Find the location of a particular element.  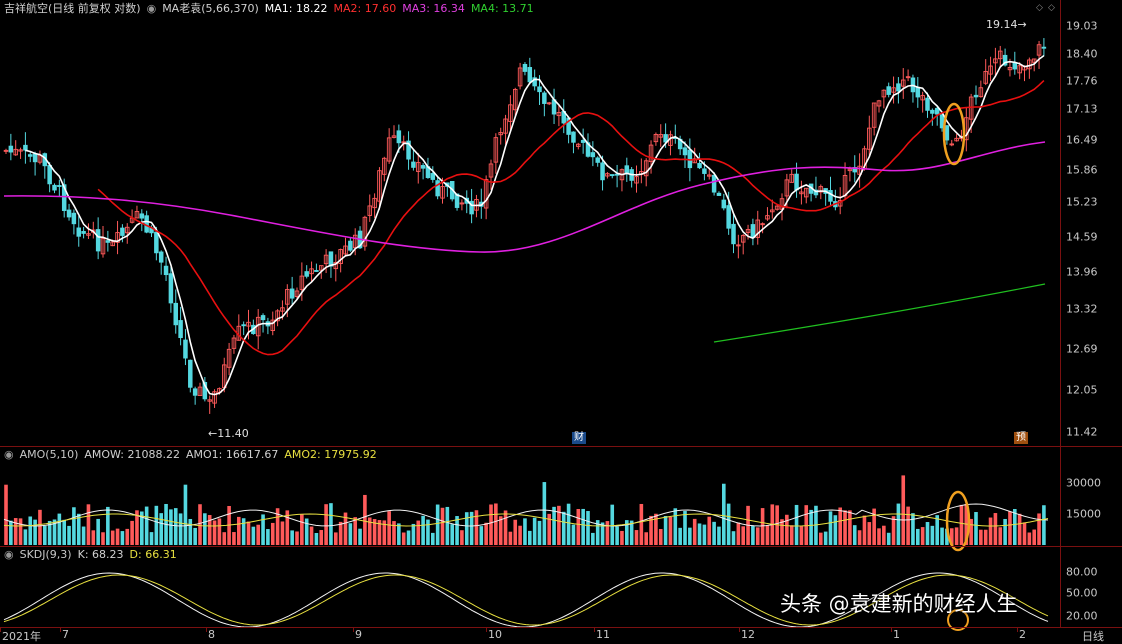

skdj-header: ◉ SKDJ(9,3) K: 68.23 D: 66.31 is located at coordinates (90, 555).